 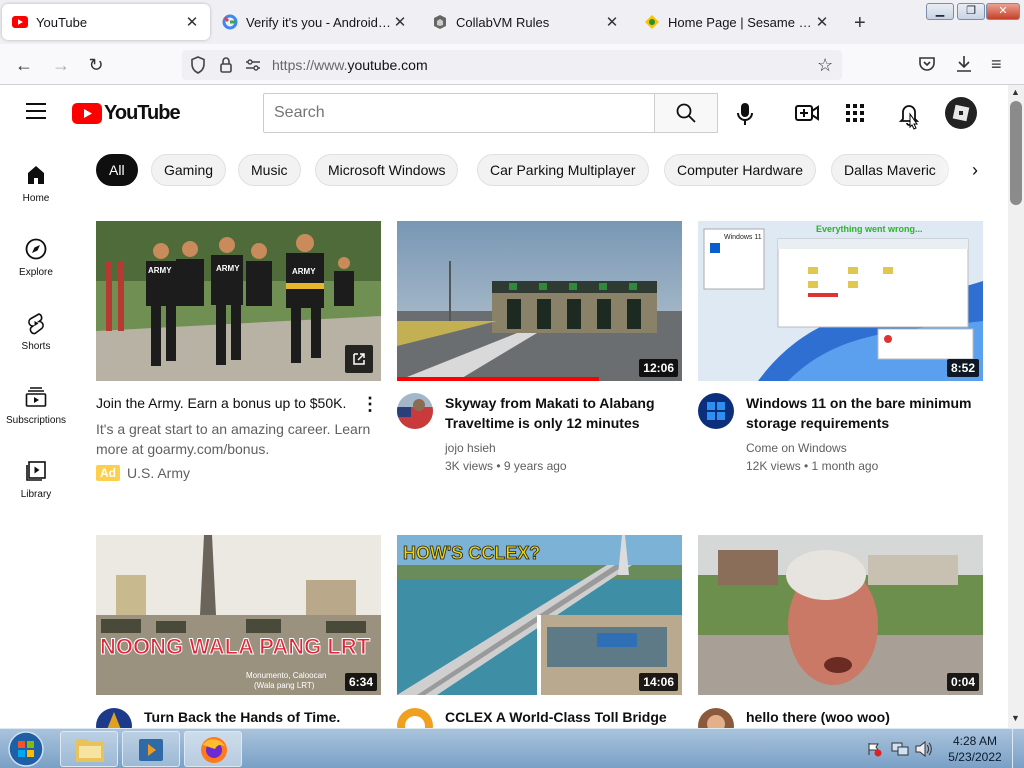 What do you see at coordinates (940, 11) in the screenshot?
I see `minimize-window-icon: ▁` at bounding box center [940, 11].